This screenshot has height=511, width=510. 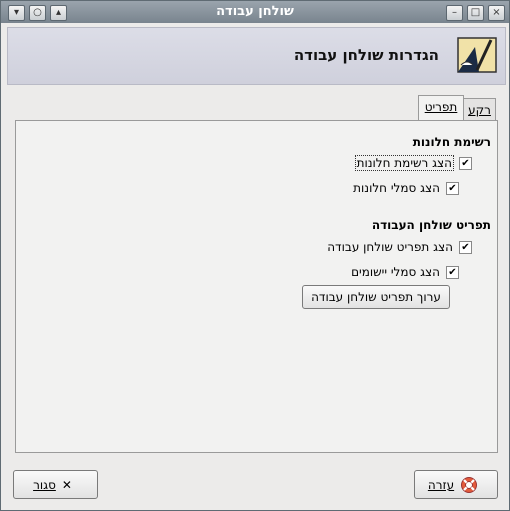 I want to click on show-desktop-menu-label: הצג תפריט שולחן עבודה, so click(x=390, y=247).